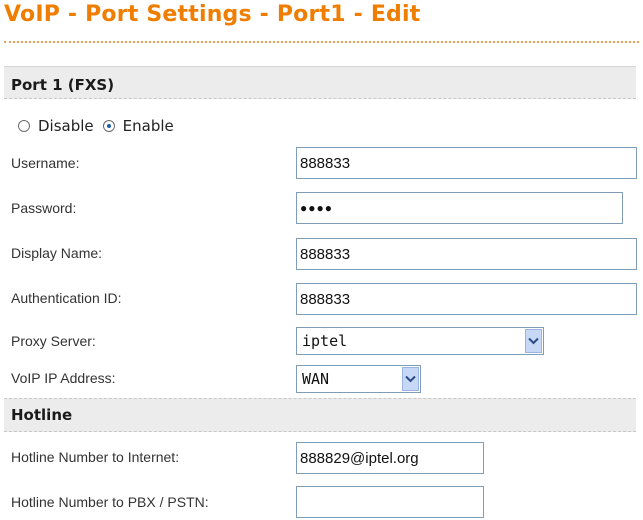  I want to click on voip-ip-select: WAN, so click(358, 379).